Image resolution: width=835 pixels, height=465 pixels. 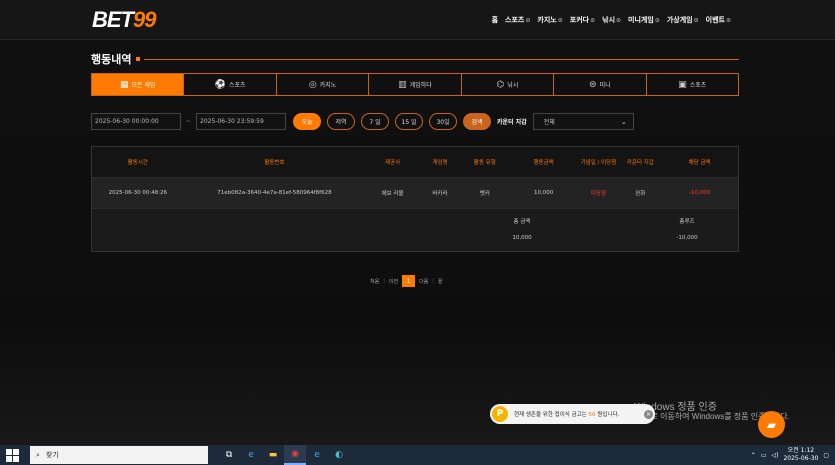 What do you see at coordinates (307, 121) in the screenshot?
I see `today-button: 오늘` at bounding box center [307, 121].